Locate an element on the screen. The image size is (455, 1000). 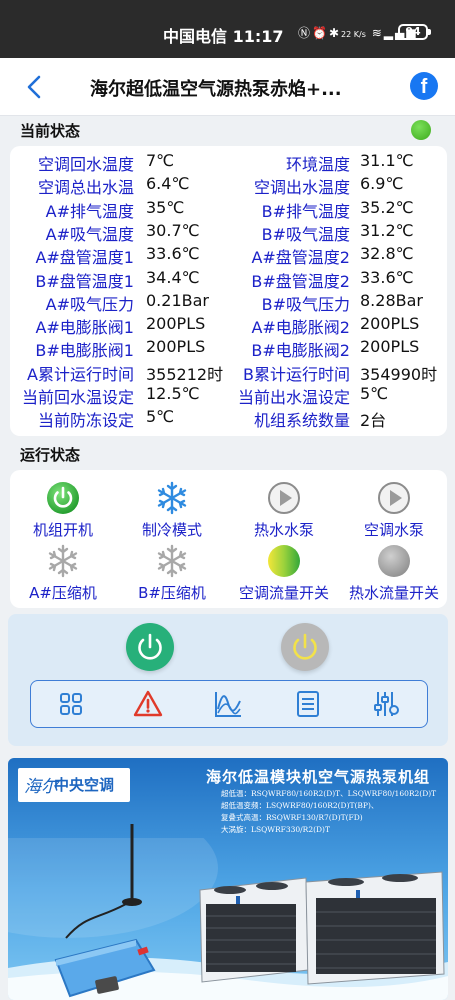
status-value: 354990时 is located at coordinates (399, 374).